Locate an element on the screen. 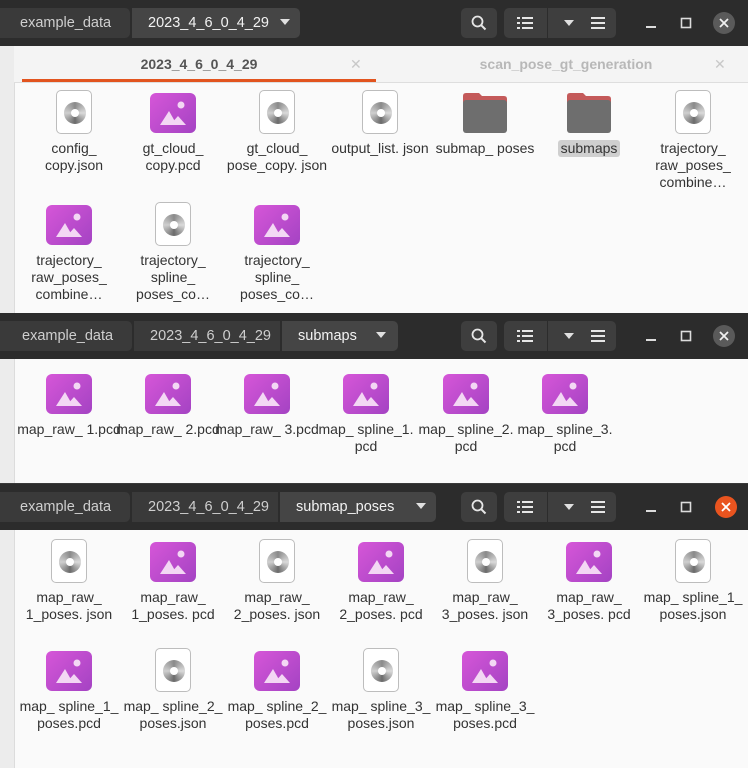  file-item: map_ spline_1. pcd is located at coordinates (366, 413).